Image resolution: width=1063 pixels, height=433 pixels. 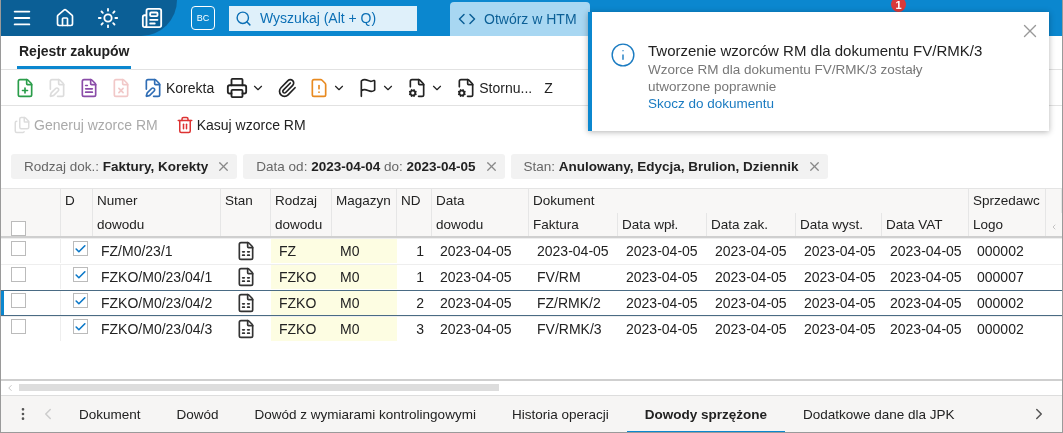 I want to click on table-cell-text: FV/RM, so click(x=559, y=277).